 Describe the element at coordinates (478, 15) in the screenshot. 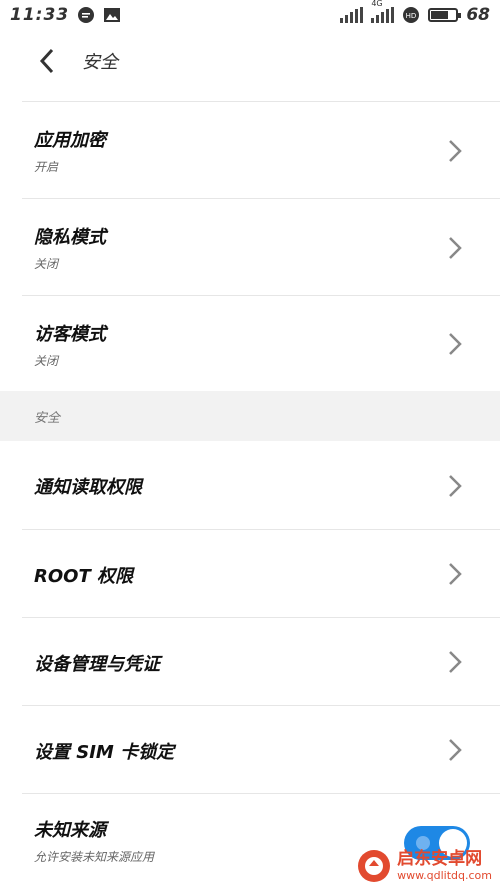

I see `battery-percent: 68` at that location.